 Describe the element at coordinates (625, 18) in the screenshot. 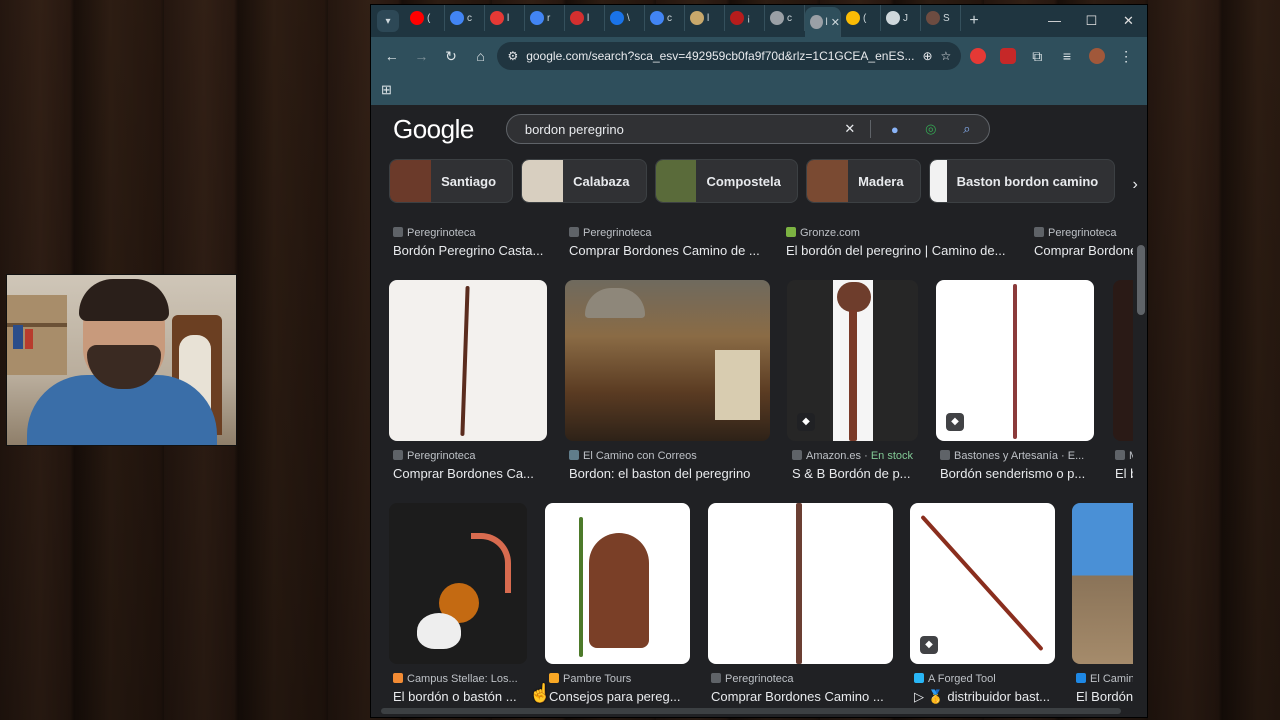

I see `browser-tab: \` at that location.